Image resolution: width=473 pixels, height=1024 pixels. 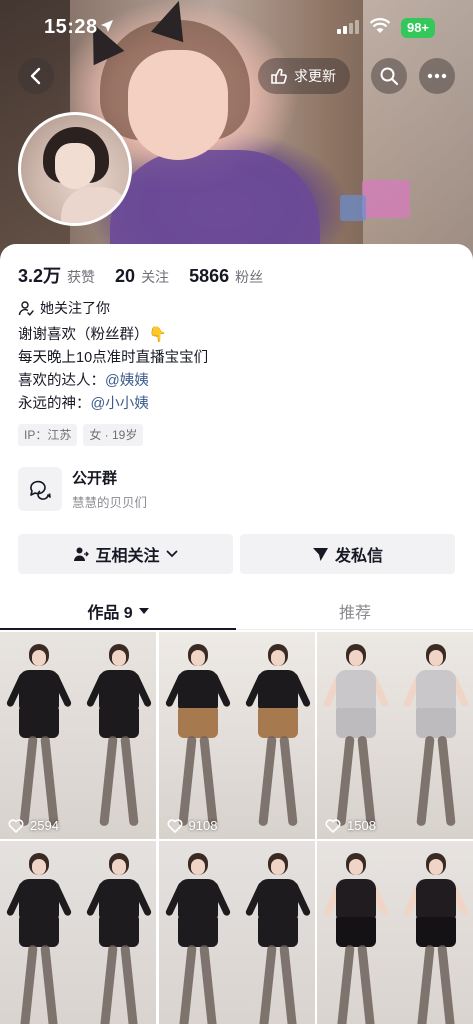 What do you see at coordinates (44, 825) in the screenshot?
I see `video-views-count: 2594` at bounding box center [44, 825].